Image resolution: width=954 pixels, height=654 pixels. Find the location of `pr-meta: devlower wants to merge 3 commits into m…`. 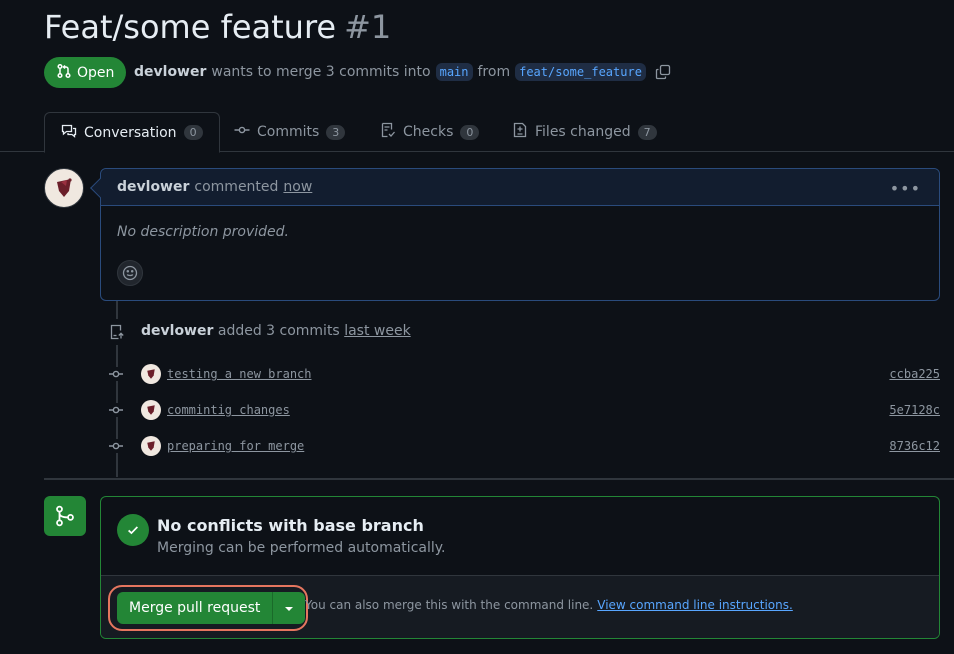

pr-meta: devlower wants to merge 3 commits into m… is located at coordinates (402, 72).